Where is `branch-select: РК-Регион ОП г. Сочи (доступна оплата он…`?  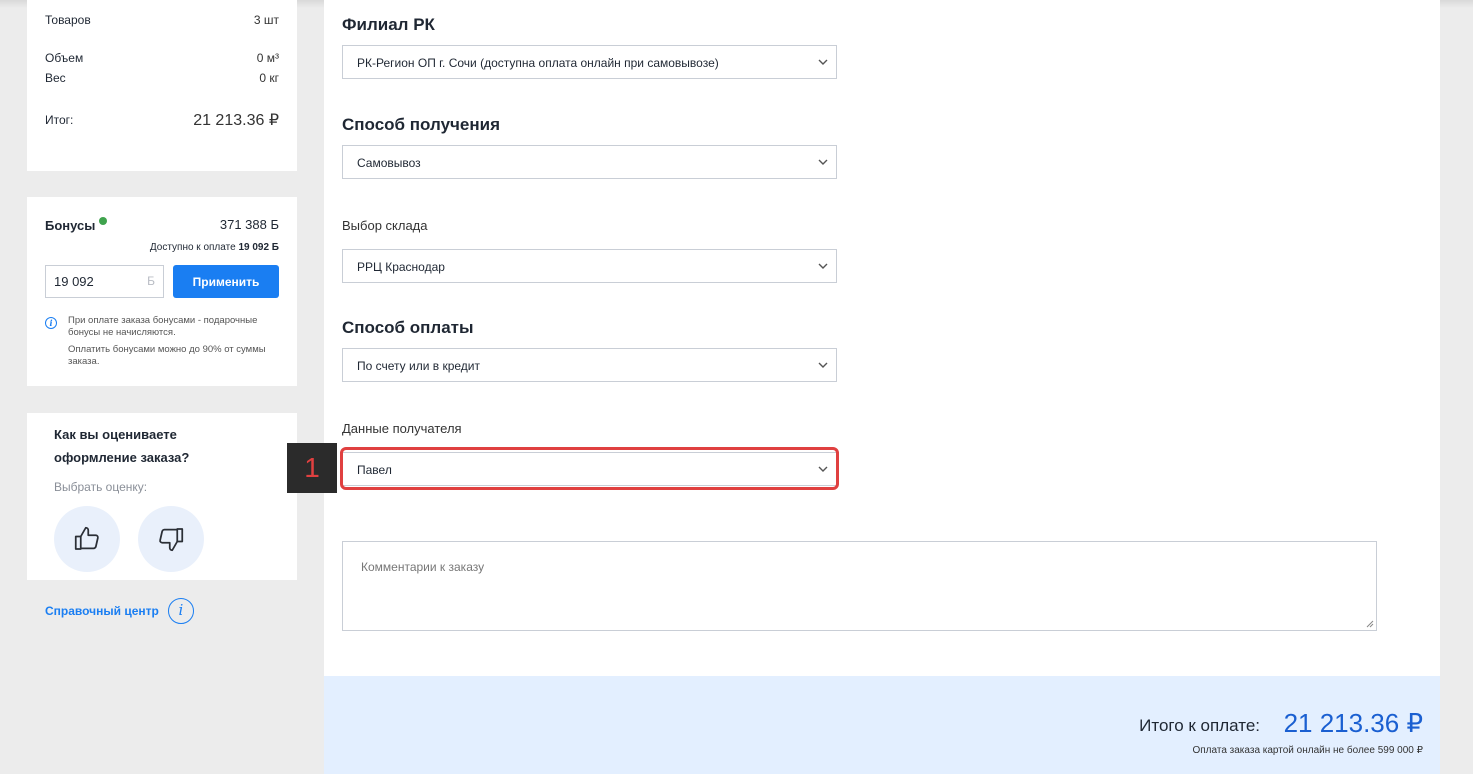
branch-select: РК-Регион ОП г. Сочи (доступна оплата он… is located at coordinates (589, 62).